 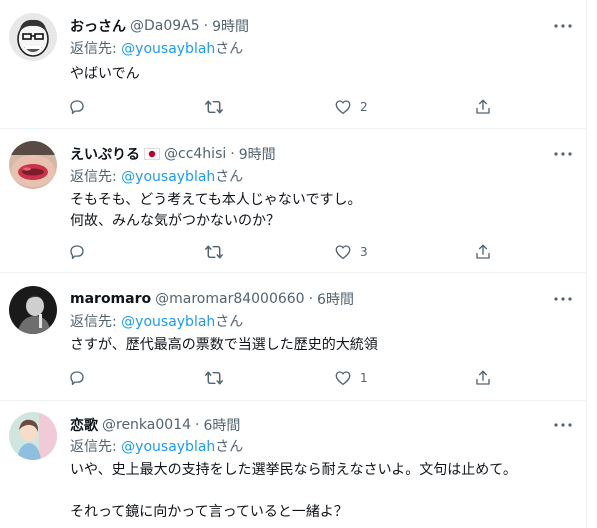 I want to click on japan-flag-icon, so click(x=152, y=154).